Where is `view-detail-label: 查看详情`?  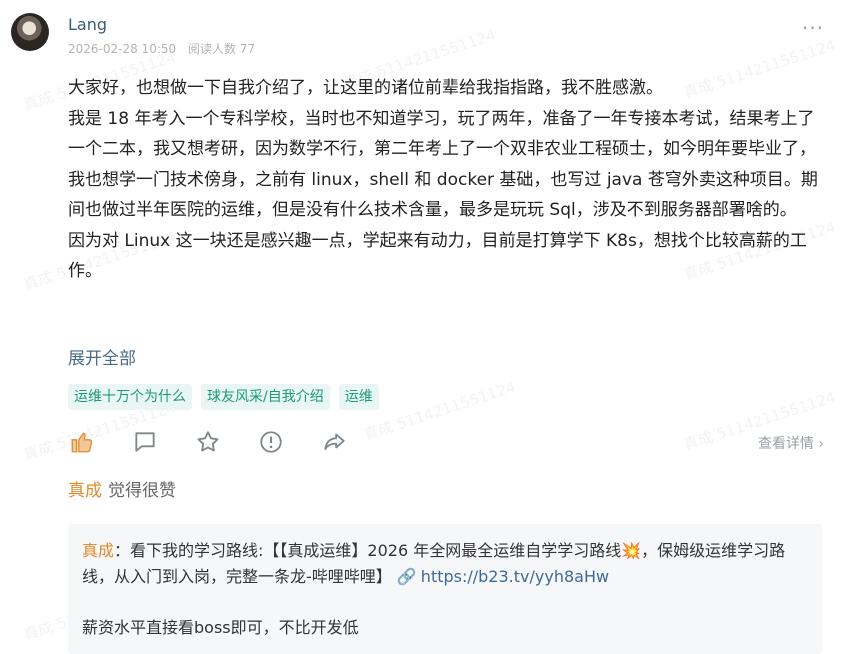 view-detail-label: 查看详情 is located at coordinates (785, 444).